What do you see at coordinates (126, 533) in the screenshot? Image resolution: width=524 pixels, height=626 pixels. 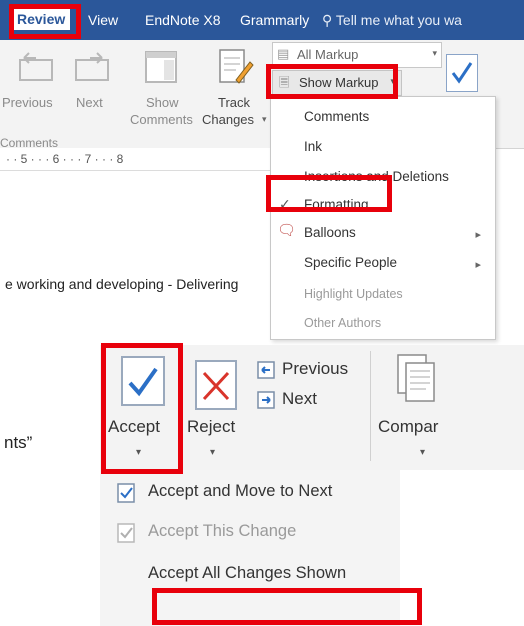 I see `accept-this-change-icon` at bounding box center [126, 533].